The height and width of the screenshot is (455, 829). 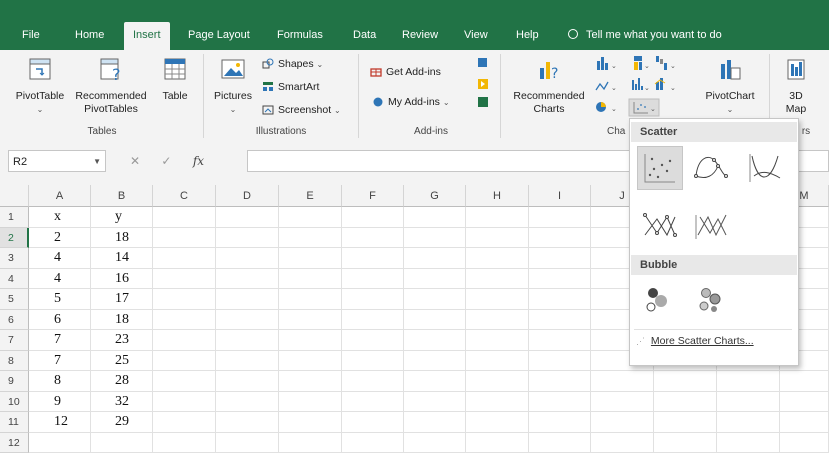 What do you see at coordinates (765, 168) in the screenshot?
I see `scatter-smooth-option` at bounding box center [765, 168].